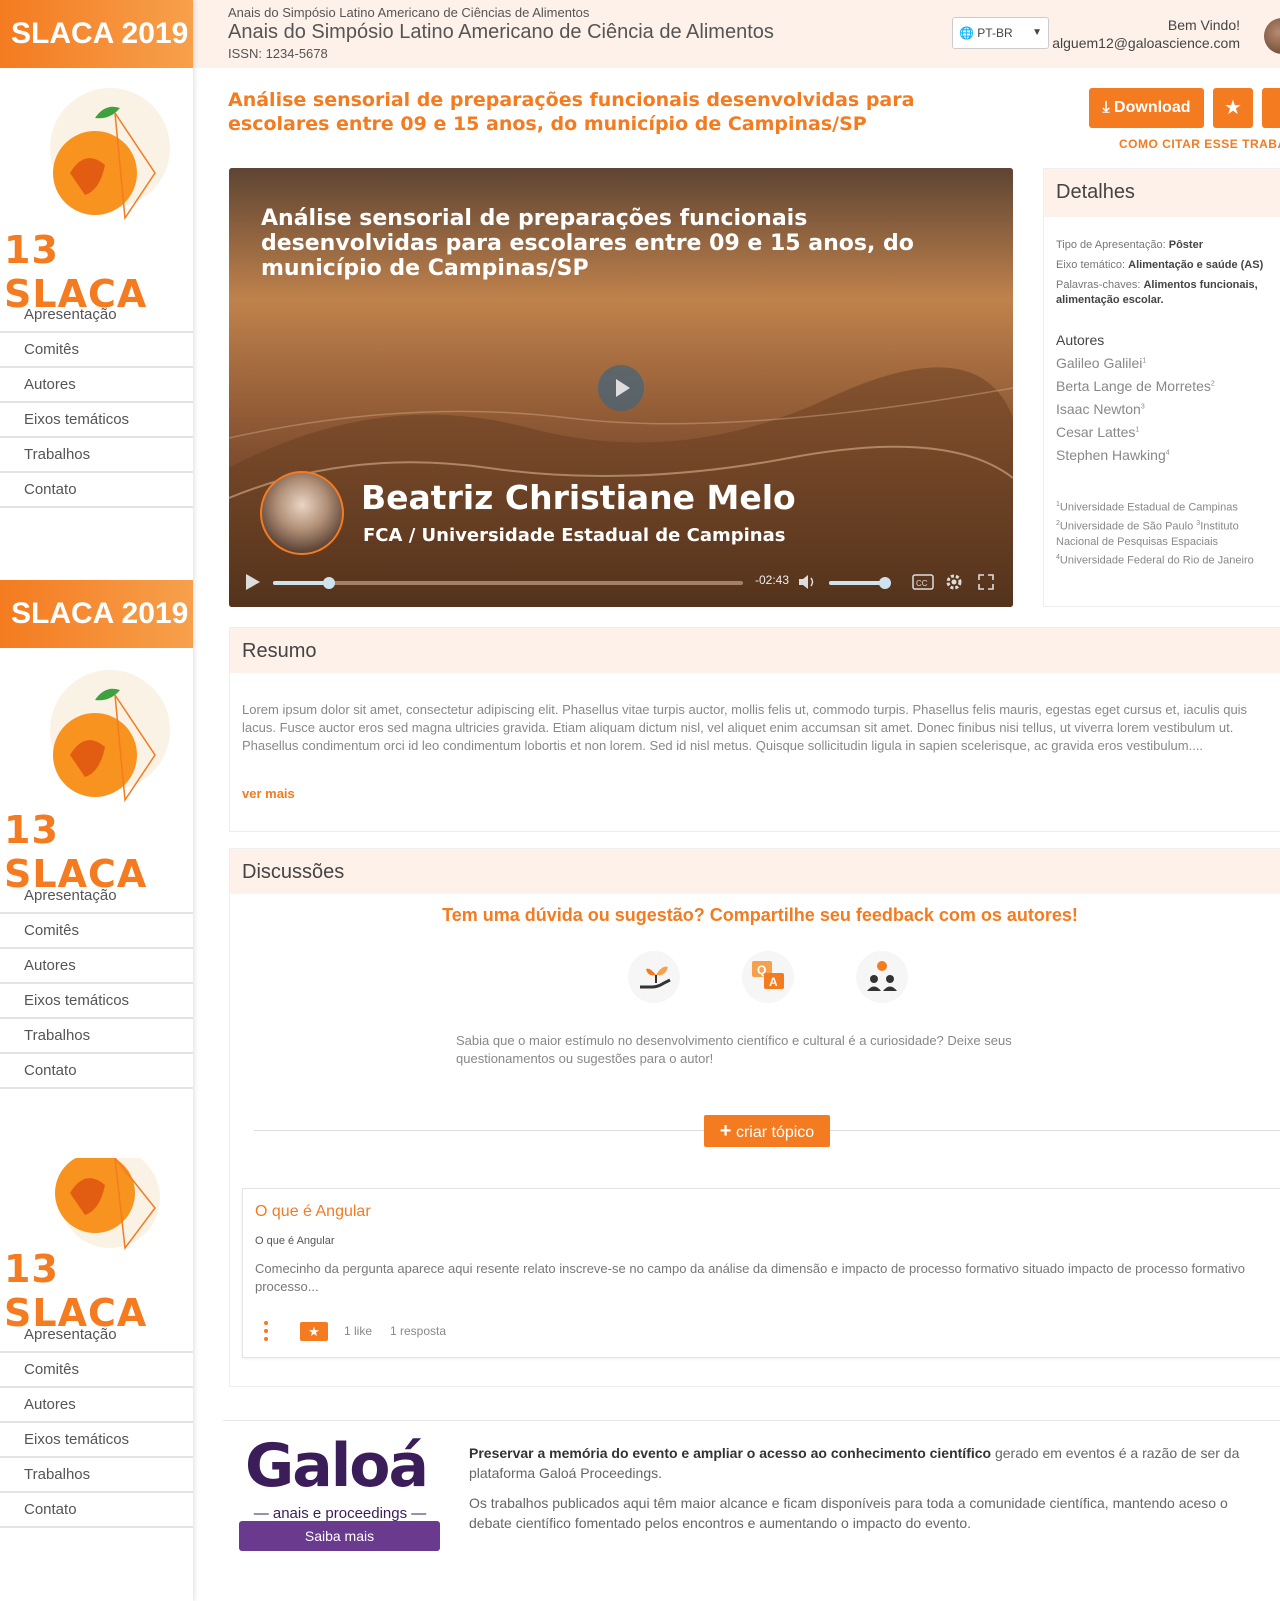 This screenshot has width=1280, height=1601. What do you see at coordinates (1097, 432) in the screenshot?
I see `author-item: Cesar Lattes1` at bounding box center [1097, 432].